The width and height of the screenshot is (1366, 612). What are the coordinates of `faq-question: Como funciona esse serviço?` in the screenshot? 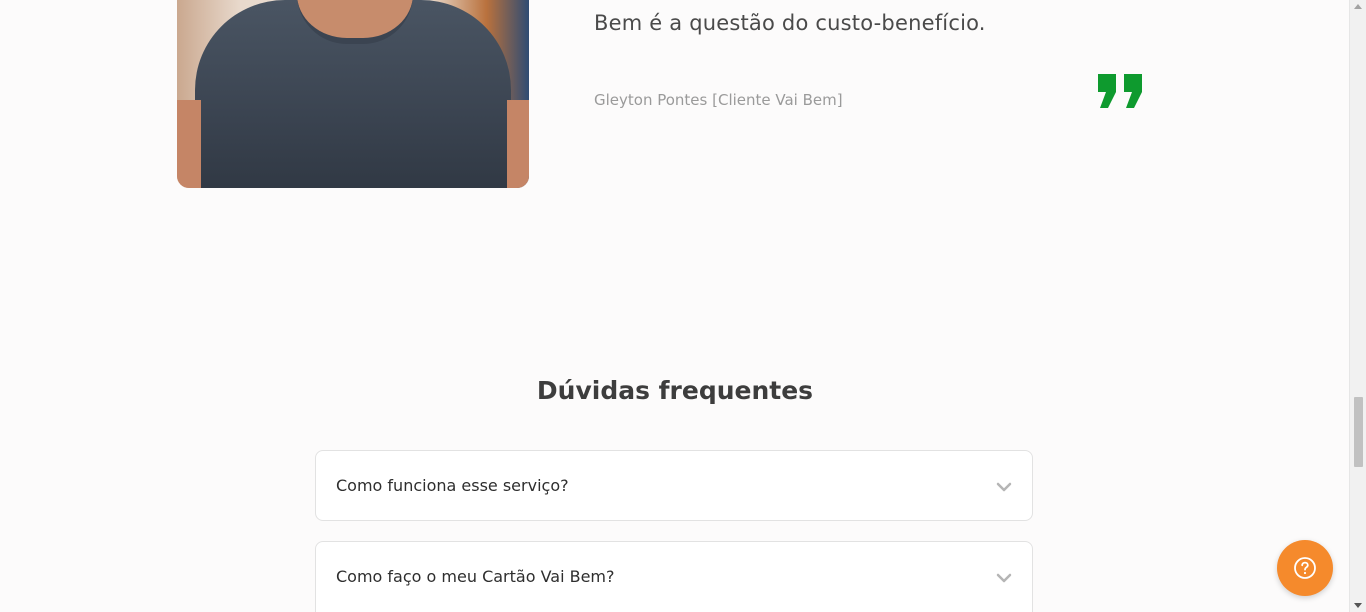 It's located at (452, 485).